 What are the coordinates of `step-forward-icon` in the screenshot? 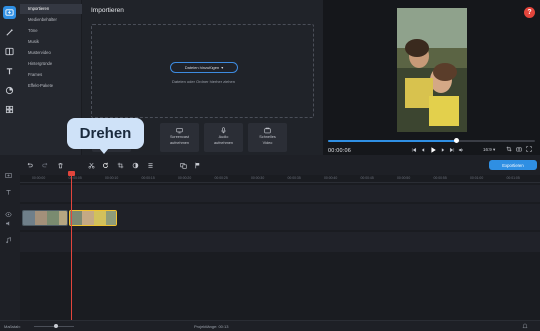 It's located at (443, 150).